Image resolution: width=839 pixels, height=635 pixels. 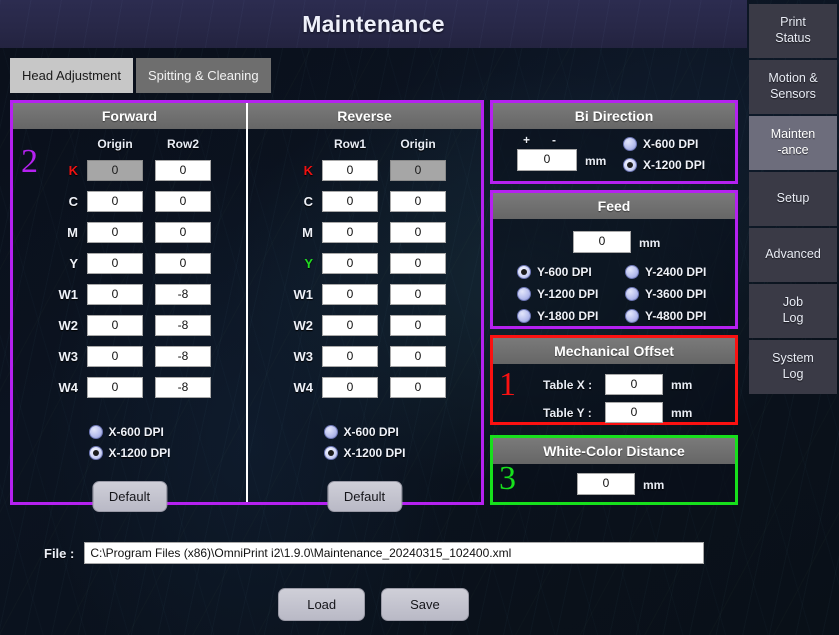 What do you see at coordinates (350, 356) in the screenshot?
I see `reverse-row1-input-w3: 0` at bounding box center [350, 356].